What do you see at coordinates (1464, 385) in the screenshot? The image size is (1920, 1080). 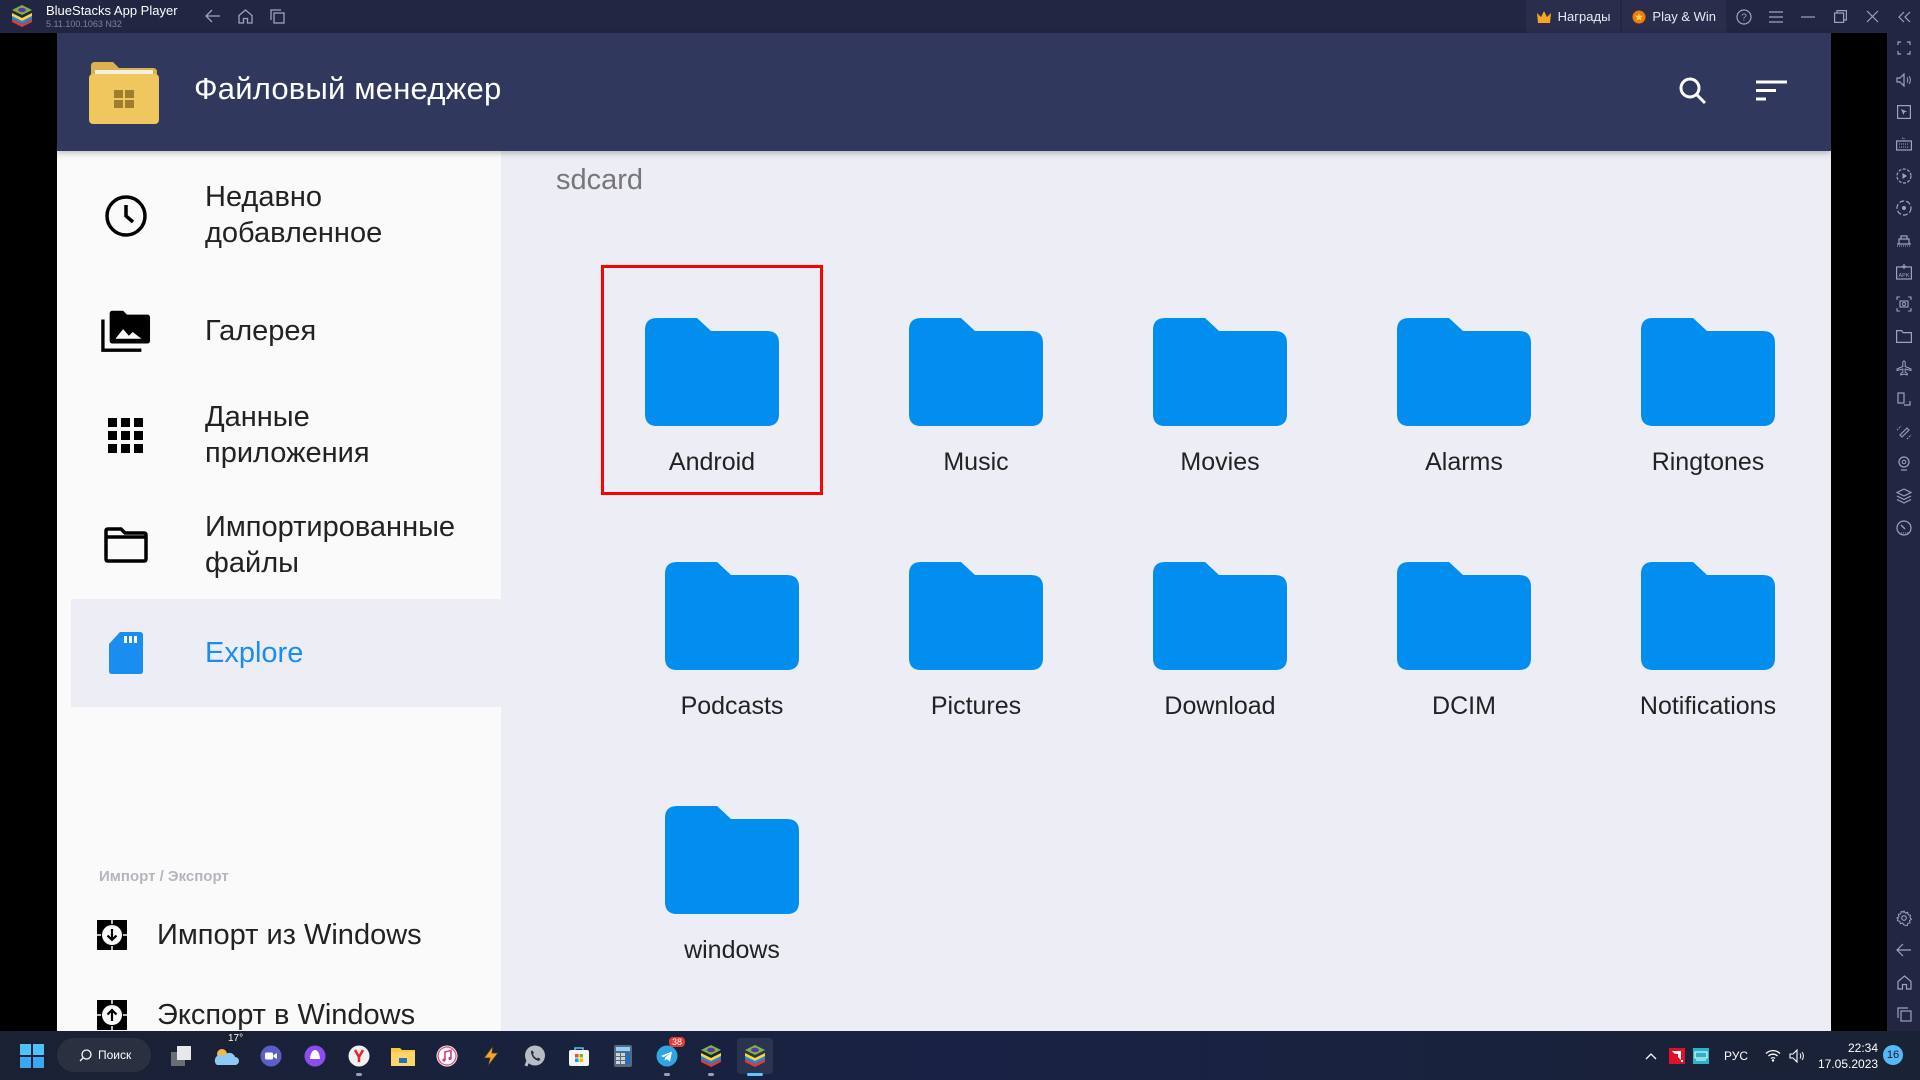 I see `folder-item: Alarms` at bounding box center [1464, 385].